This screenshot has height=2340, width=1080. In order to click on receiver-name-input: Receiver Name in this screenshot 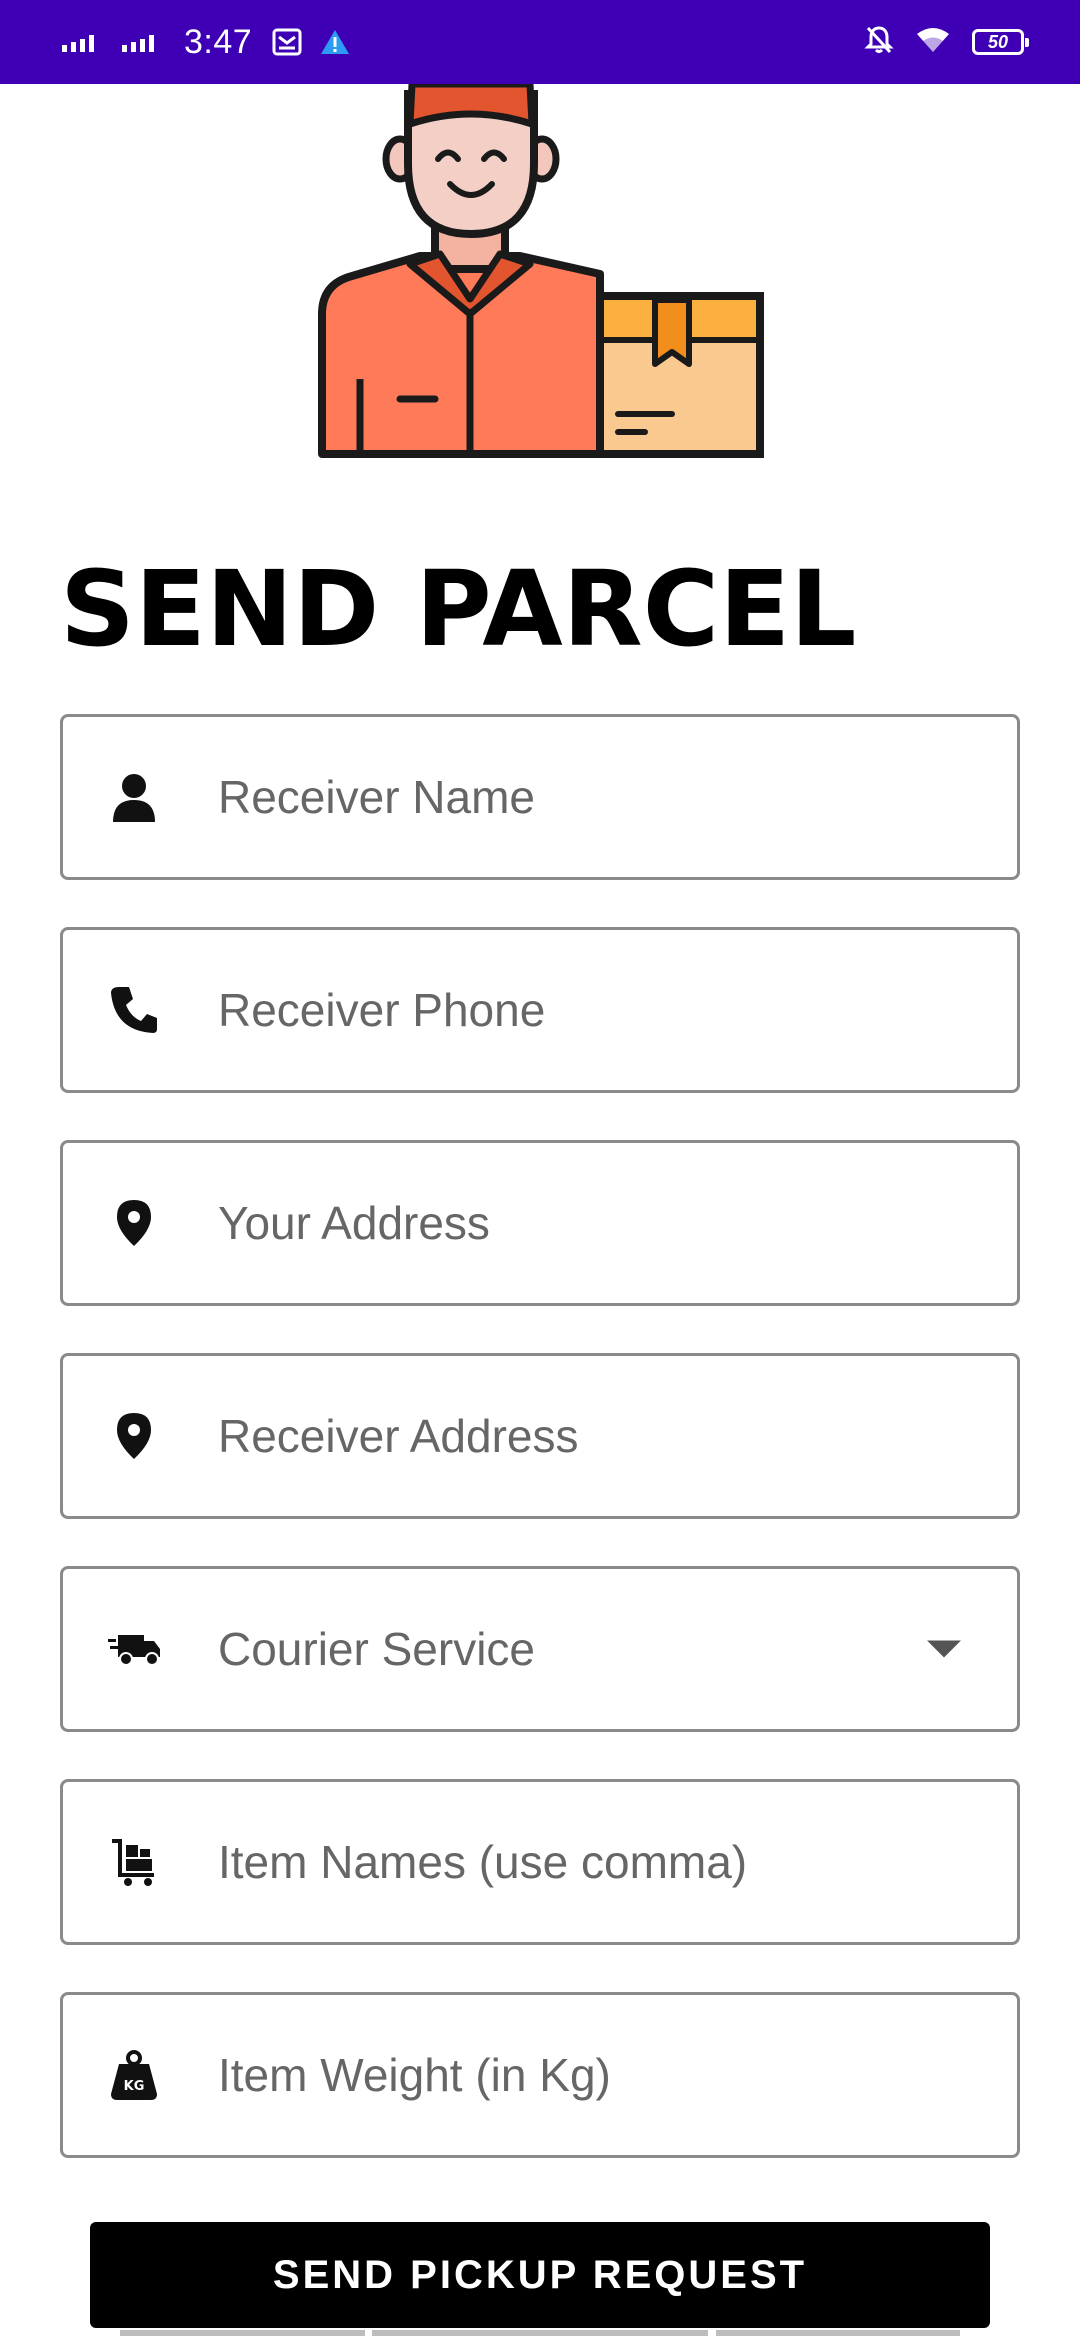, I will do `click(540, 797)`.